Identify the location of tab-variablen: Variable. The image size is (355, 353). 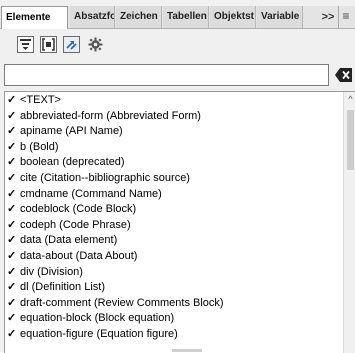
(280, 17).